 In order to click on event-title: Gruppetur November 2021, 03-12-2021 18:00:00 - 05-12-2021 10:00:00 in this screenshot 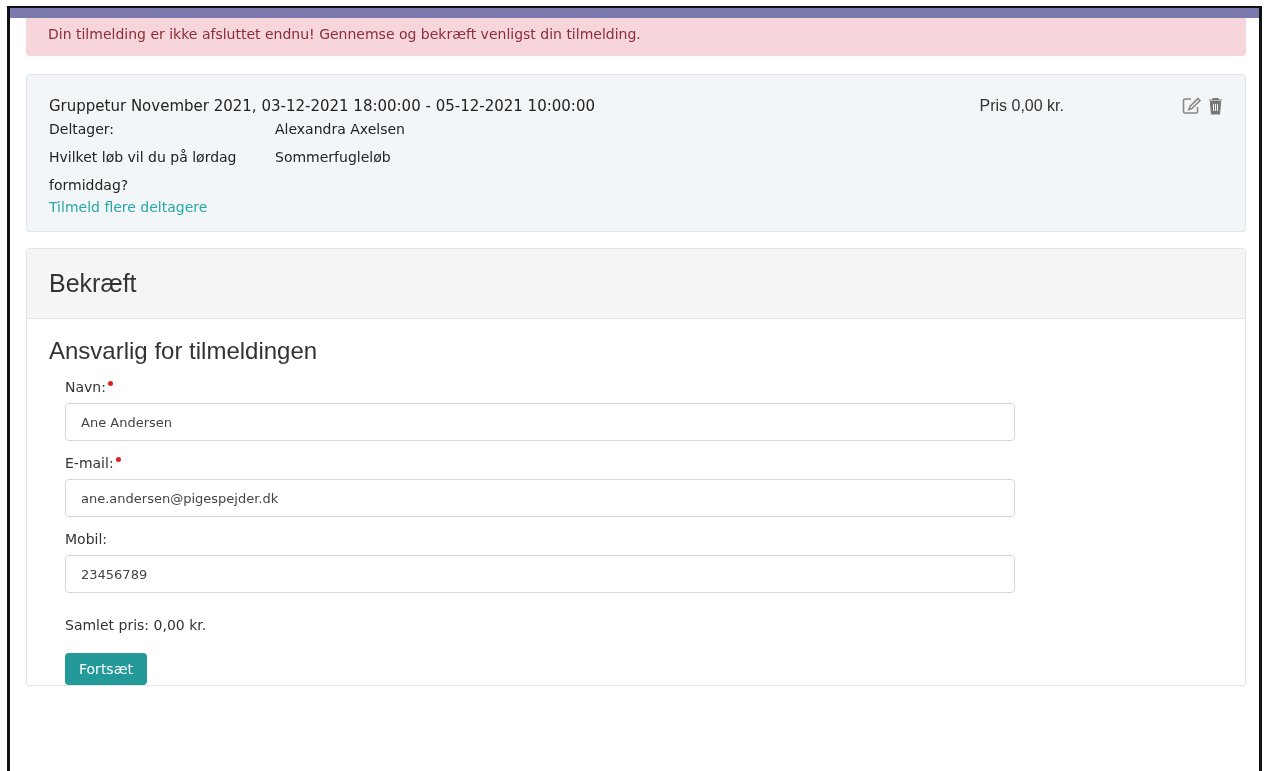, I will do `click(322, 106)`.